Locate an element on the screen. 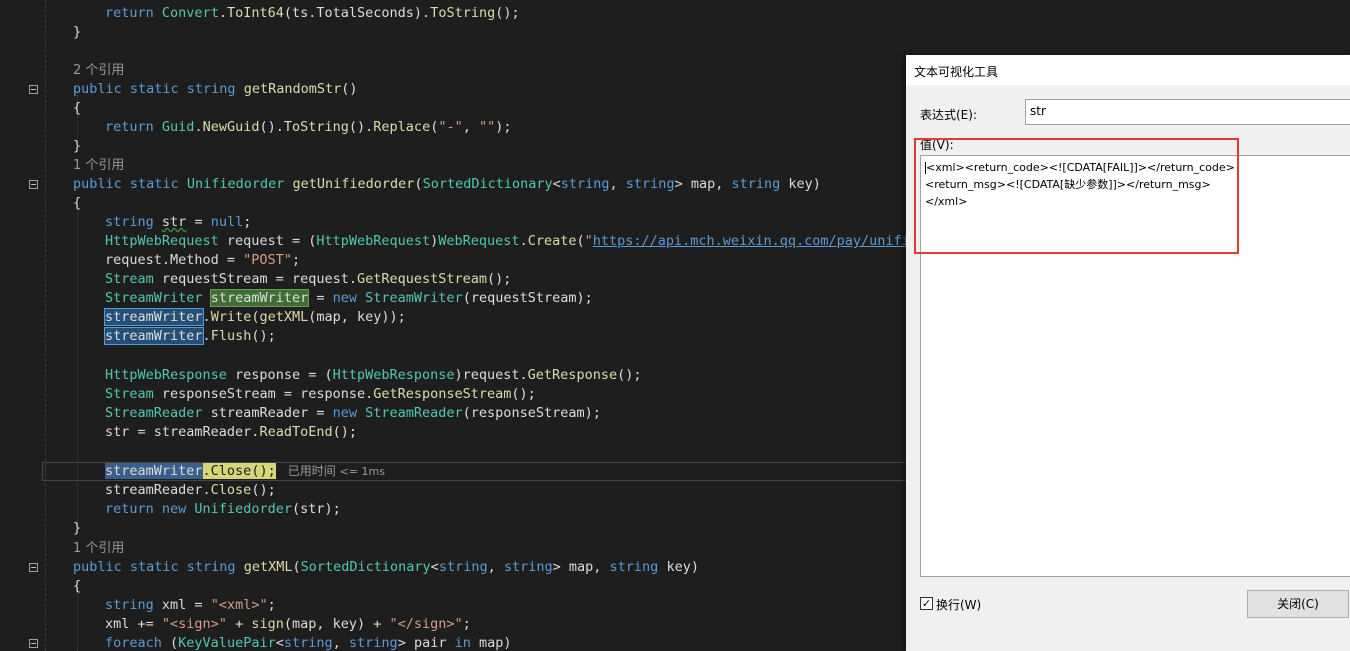  string-literal: "" is located at coordinates (487, 127).